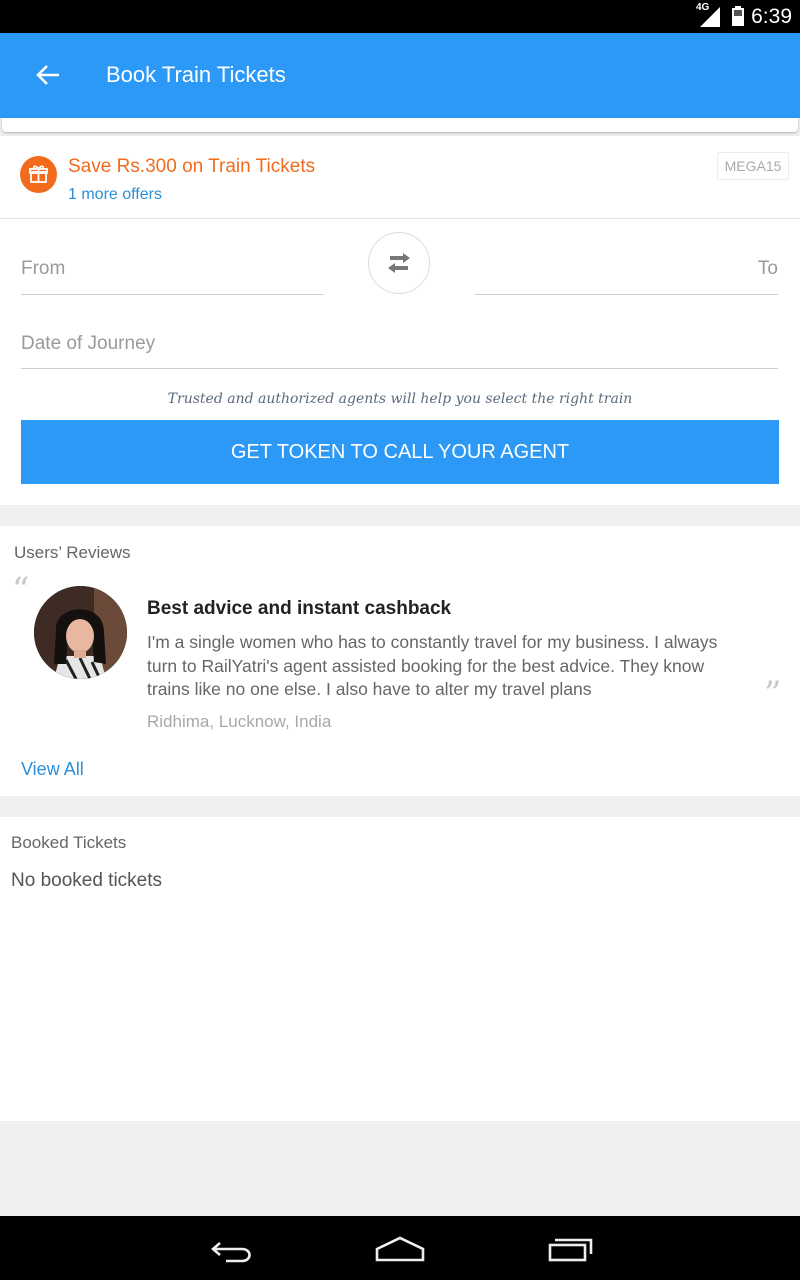 Image resolution: width=800 pixels, height=1280 pixels. What do you see at coordinates (87, 880) in the screenshot?
I see `empty-state-text: No booked tickets` at bounding box center [87, 880].